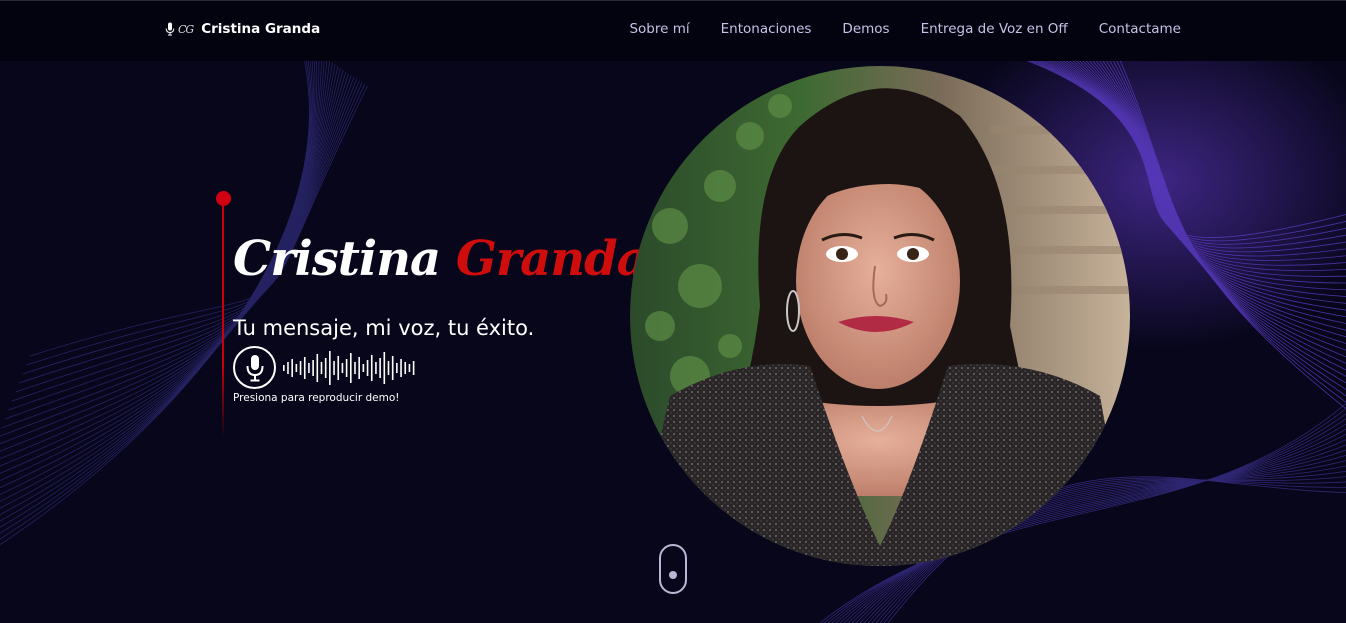 This screenshot has width=1346, height=623. Describe the element at coordinates (994, 29) in the screenshot. I see `nav-link-entrega: Entrega de Voz en Off` at that location.